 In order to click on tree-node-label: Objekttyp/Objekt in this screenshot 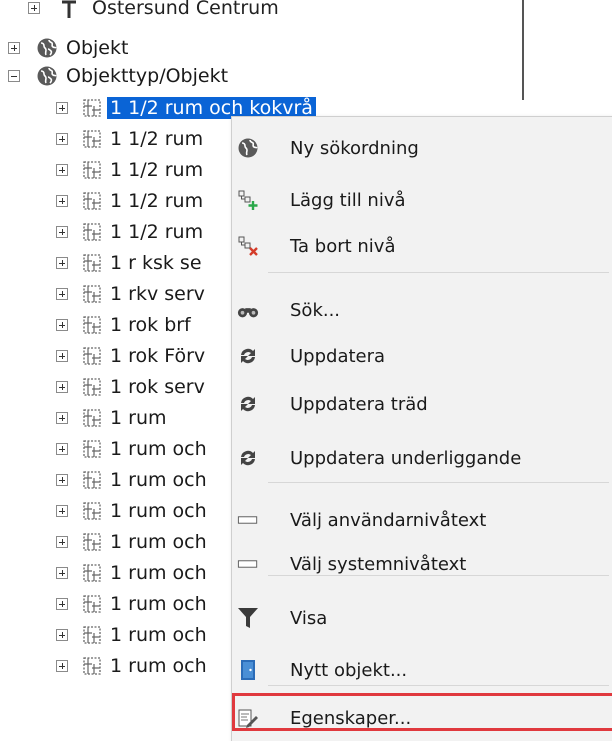, I will do `click(147, 76)`.